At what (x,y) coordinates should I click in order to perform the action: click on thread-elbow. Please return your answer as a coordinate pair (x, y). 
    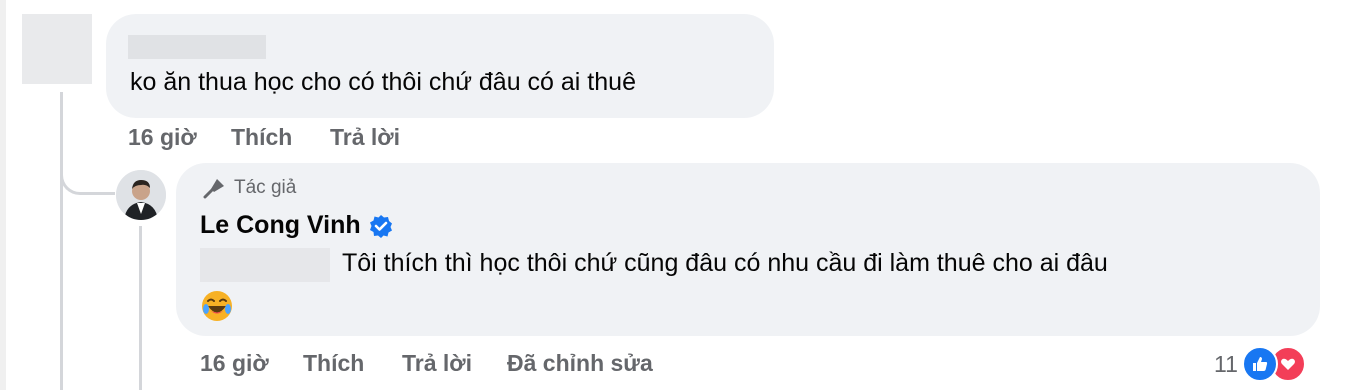
    Looking at the image, I should click on (87, 172).